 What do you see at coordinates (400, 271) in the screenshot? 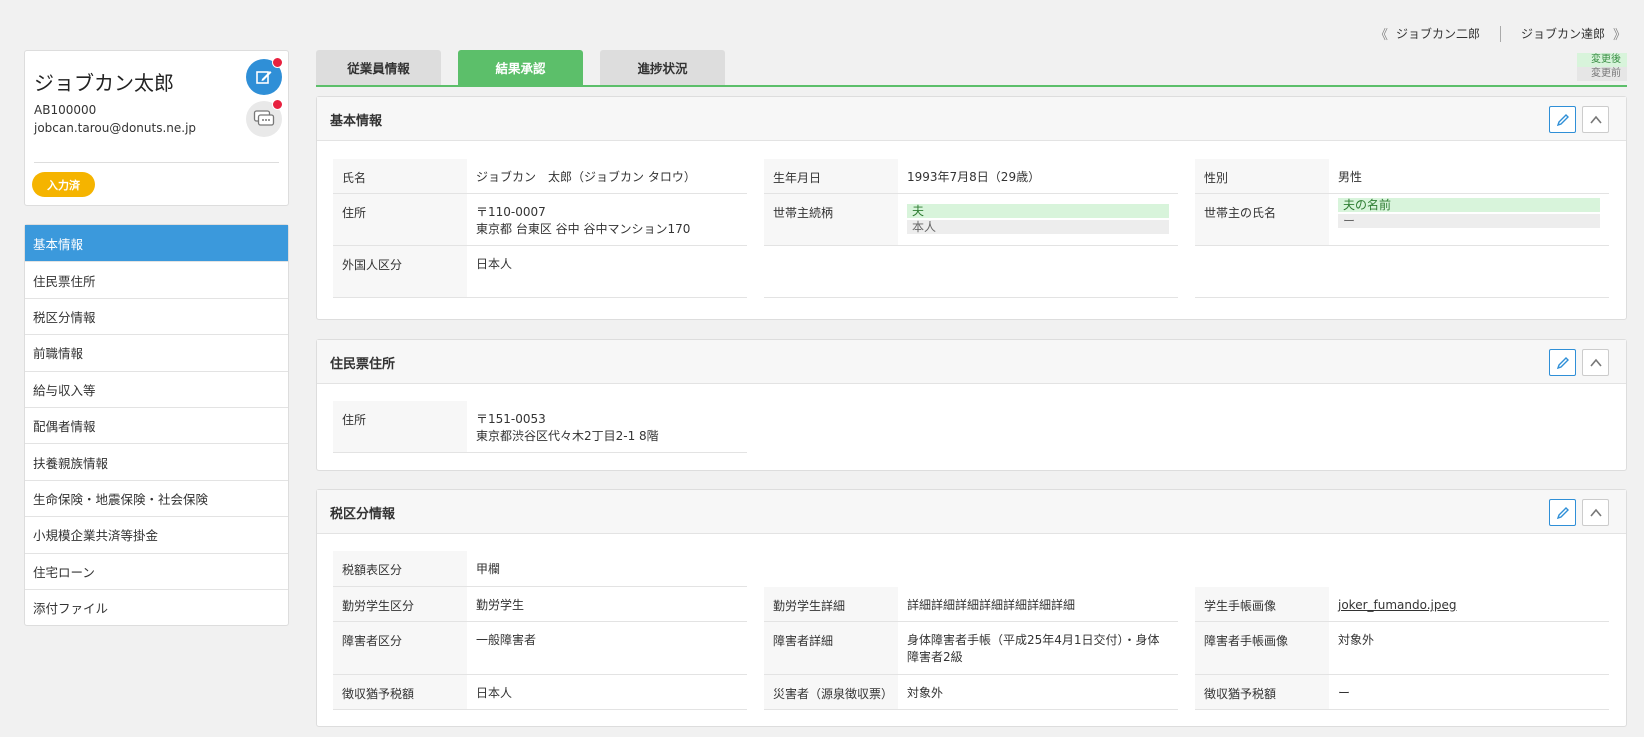
I see `field-label: 外国人区分` at bounding box center [400, 271].